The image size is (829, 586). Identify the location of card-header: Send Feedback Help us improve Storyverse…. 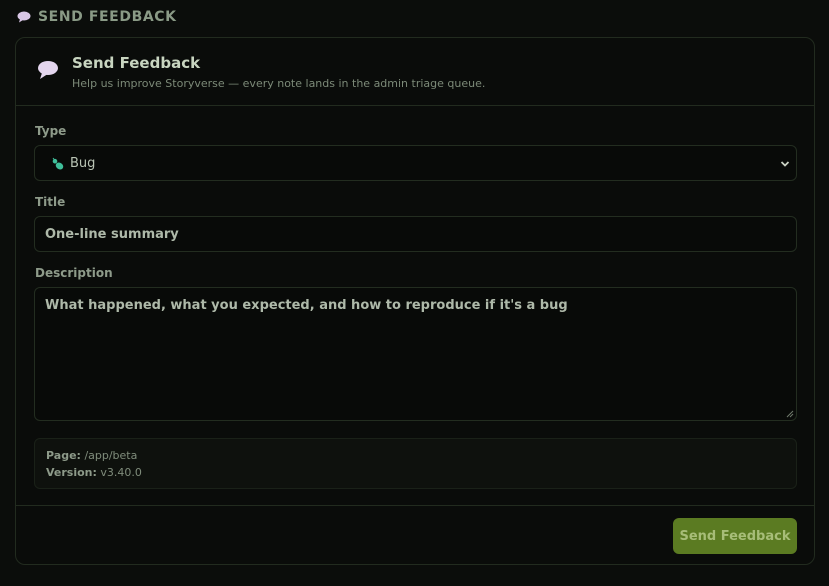
(415, 72).